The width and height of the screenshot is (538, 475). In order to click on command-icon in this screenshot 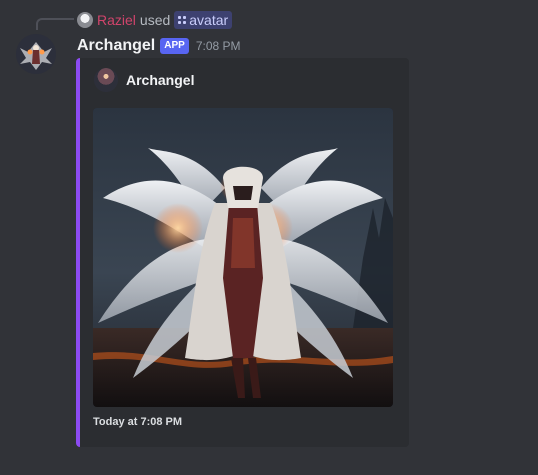, I will do `click(182, 20)`.